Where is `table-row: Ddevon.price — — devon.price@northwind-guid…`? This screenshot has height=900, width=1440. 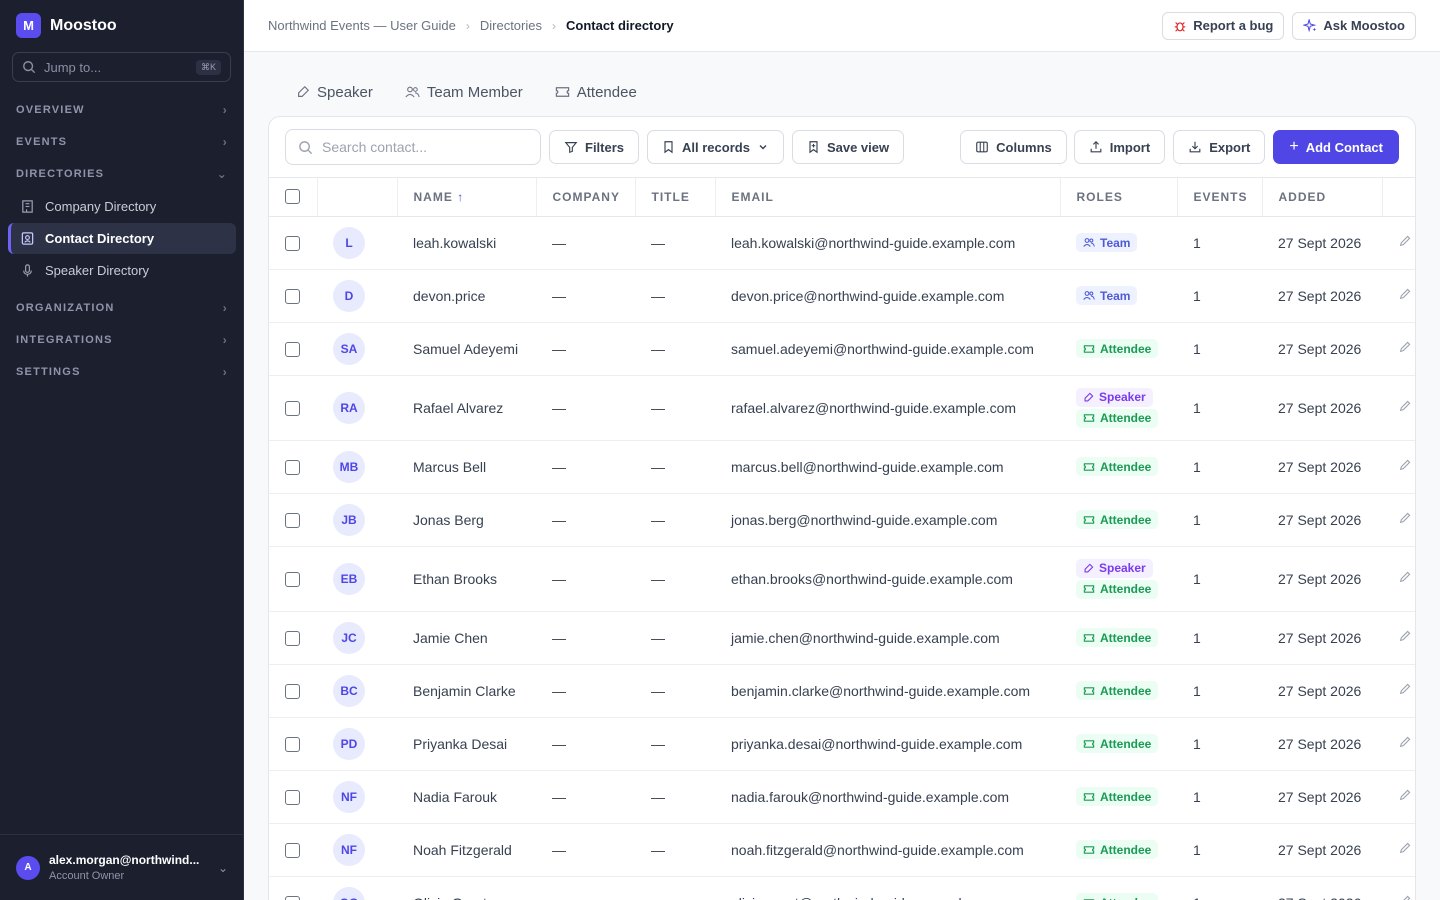
table-row: Ddevon.price — — devon.price@northwind-guid… is located at coordinates (842, 296).